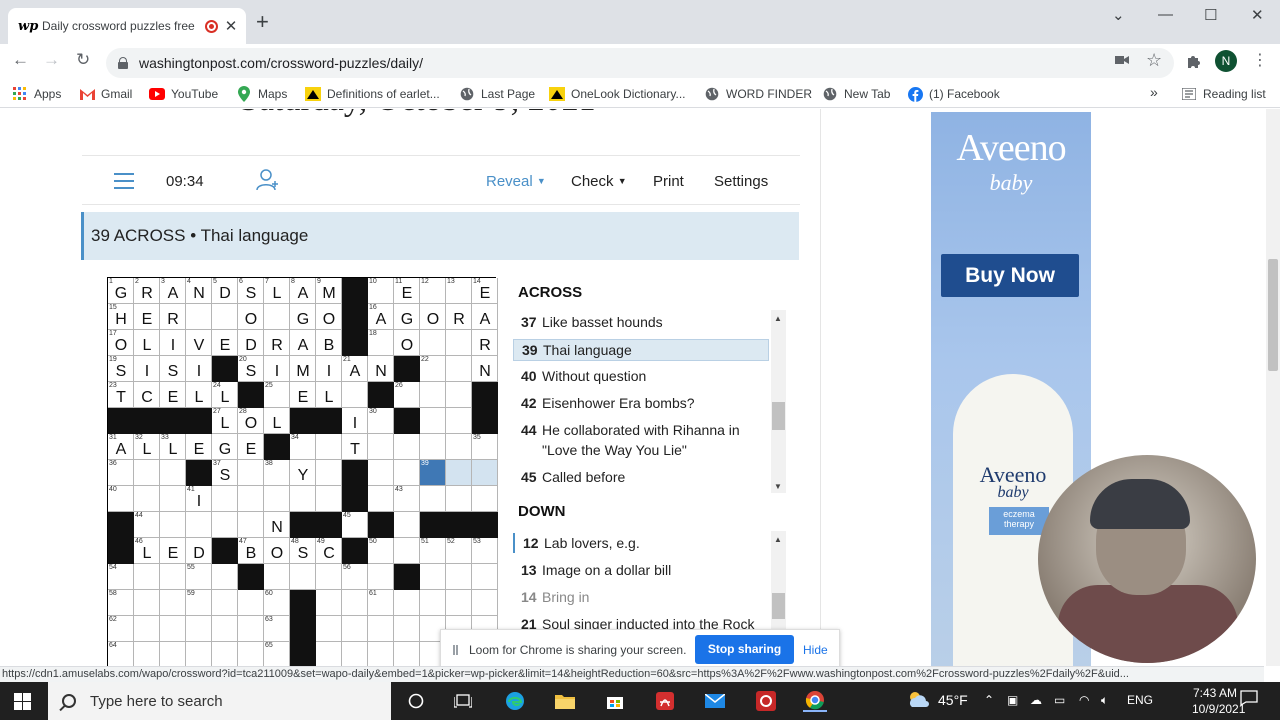 This screenshot has width=1280, height=720. What do you see at coordinates (815, 650) in the screenshot?
I see `hide-button: Hide` at bounding box center [815, 650].